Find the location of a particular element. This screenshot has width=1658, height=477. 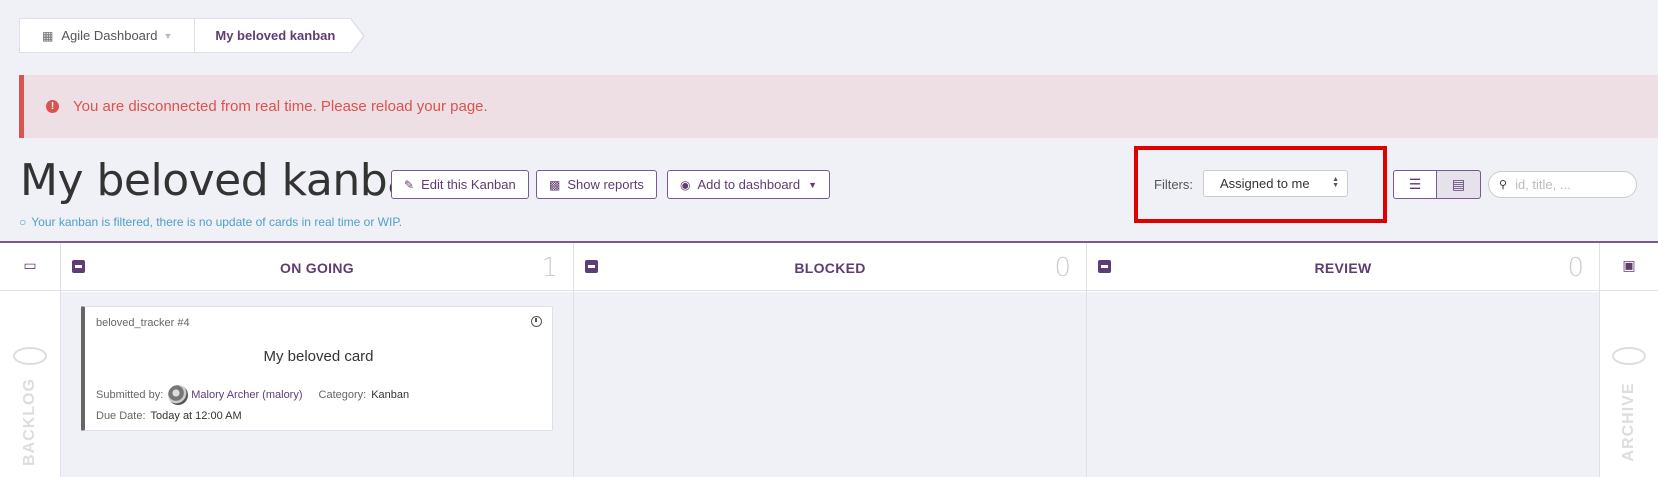

page-title: My beloved kanban is located at coordinates (231, 180).